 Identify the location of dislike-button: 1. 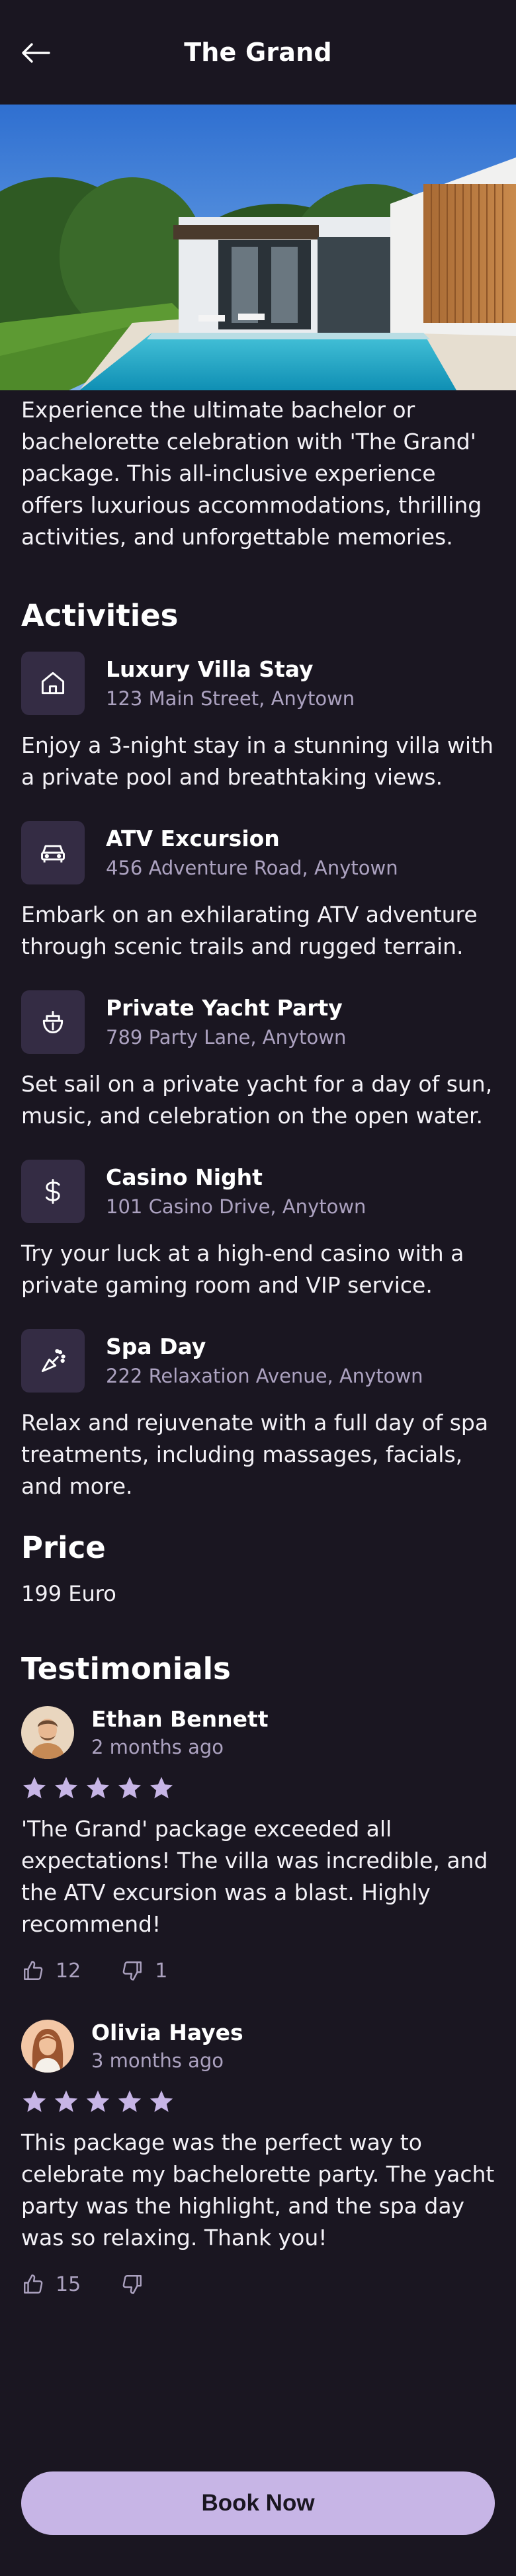
(143, 1971).